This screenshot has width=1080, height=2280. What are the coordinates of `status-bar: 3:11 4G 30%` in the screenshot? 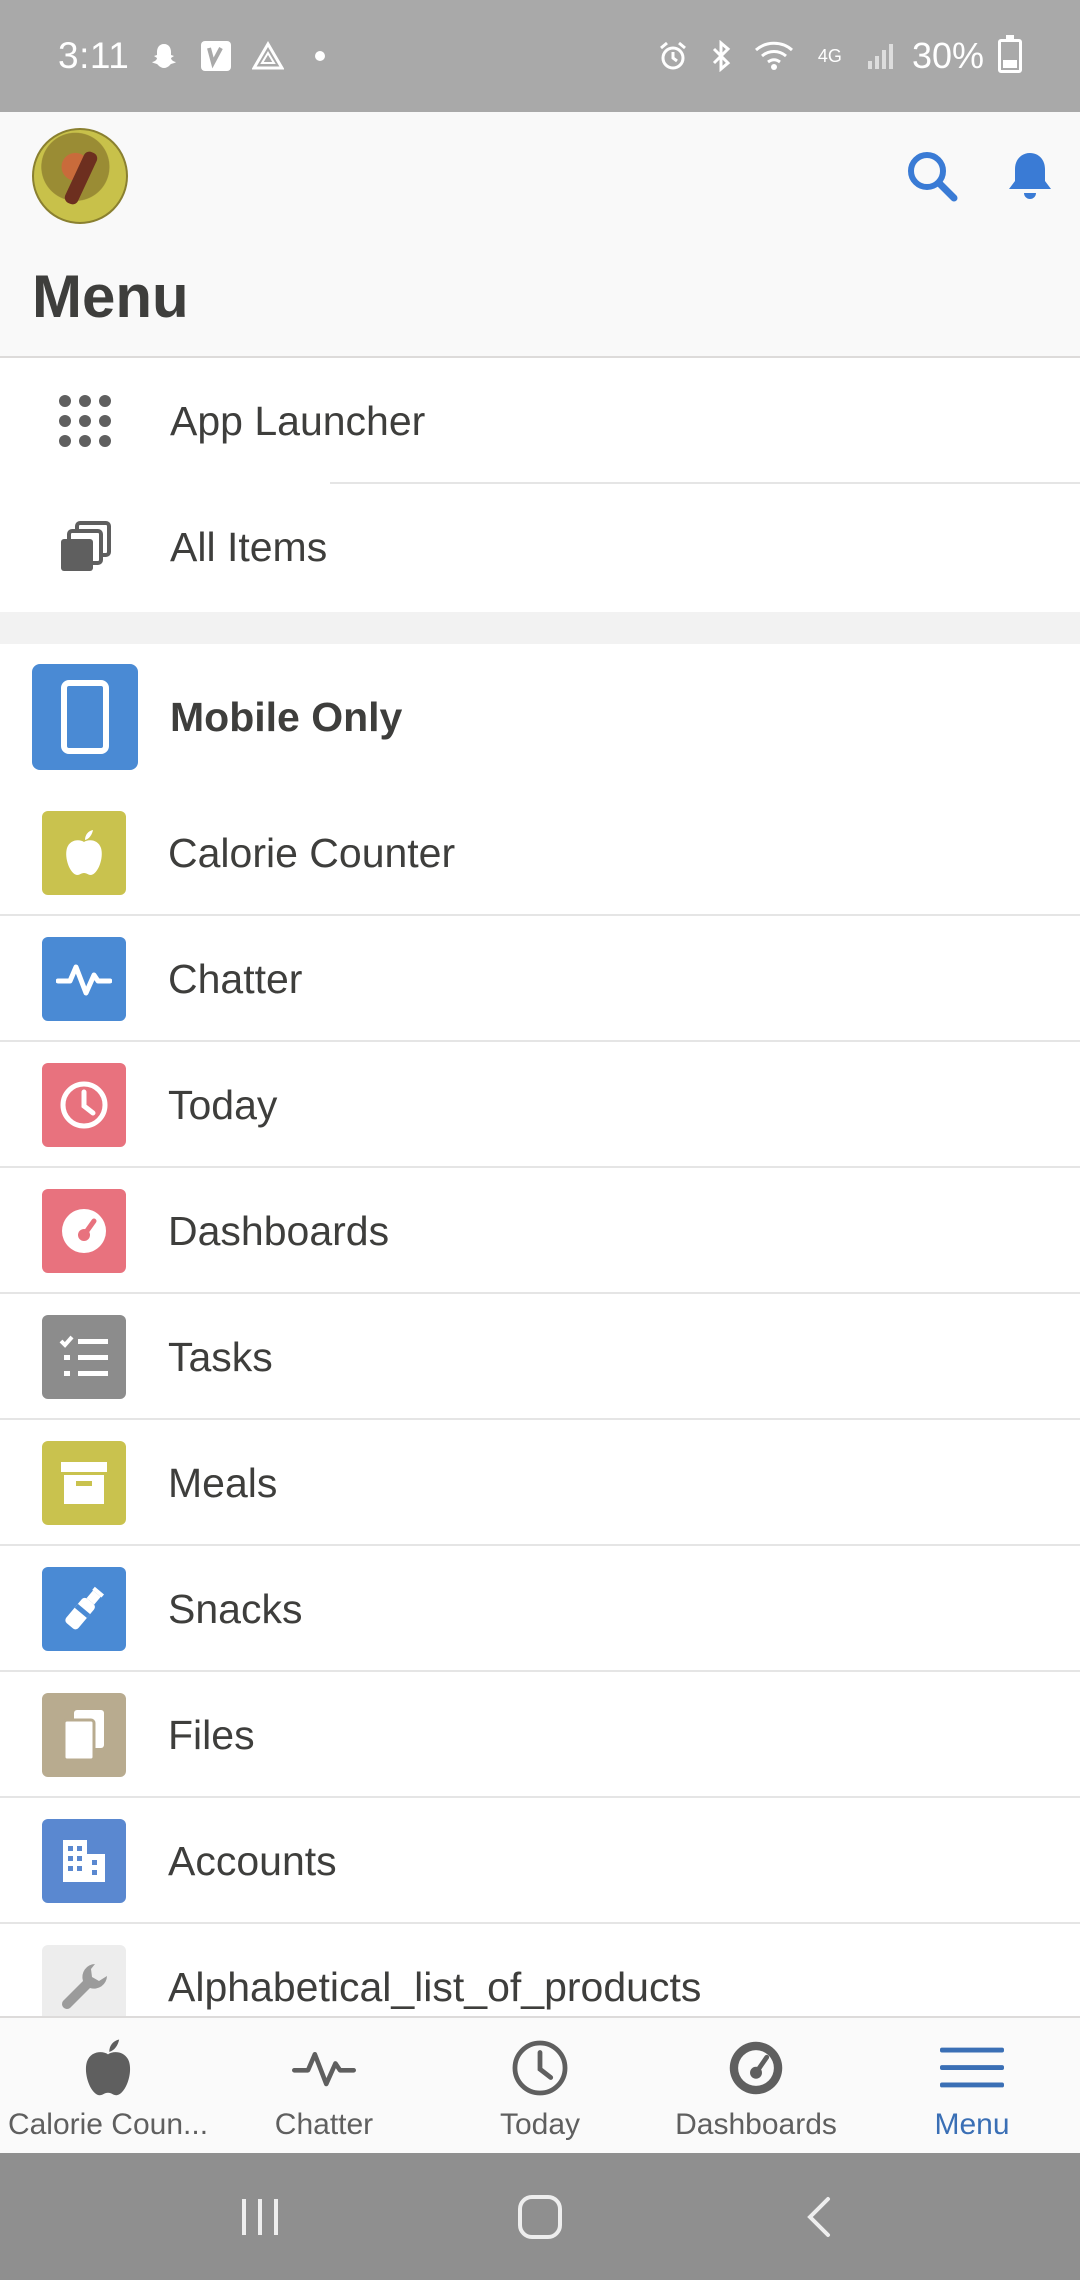 It's located at (540, 56).